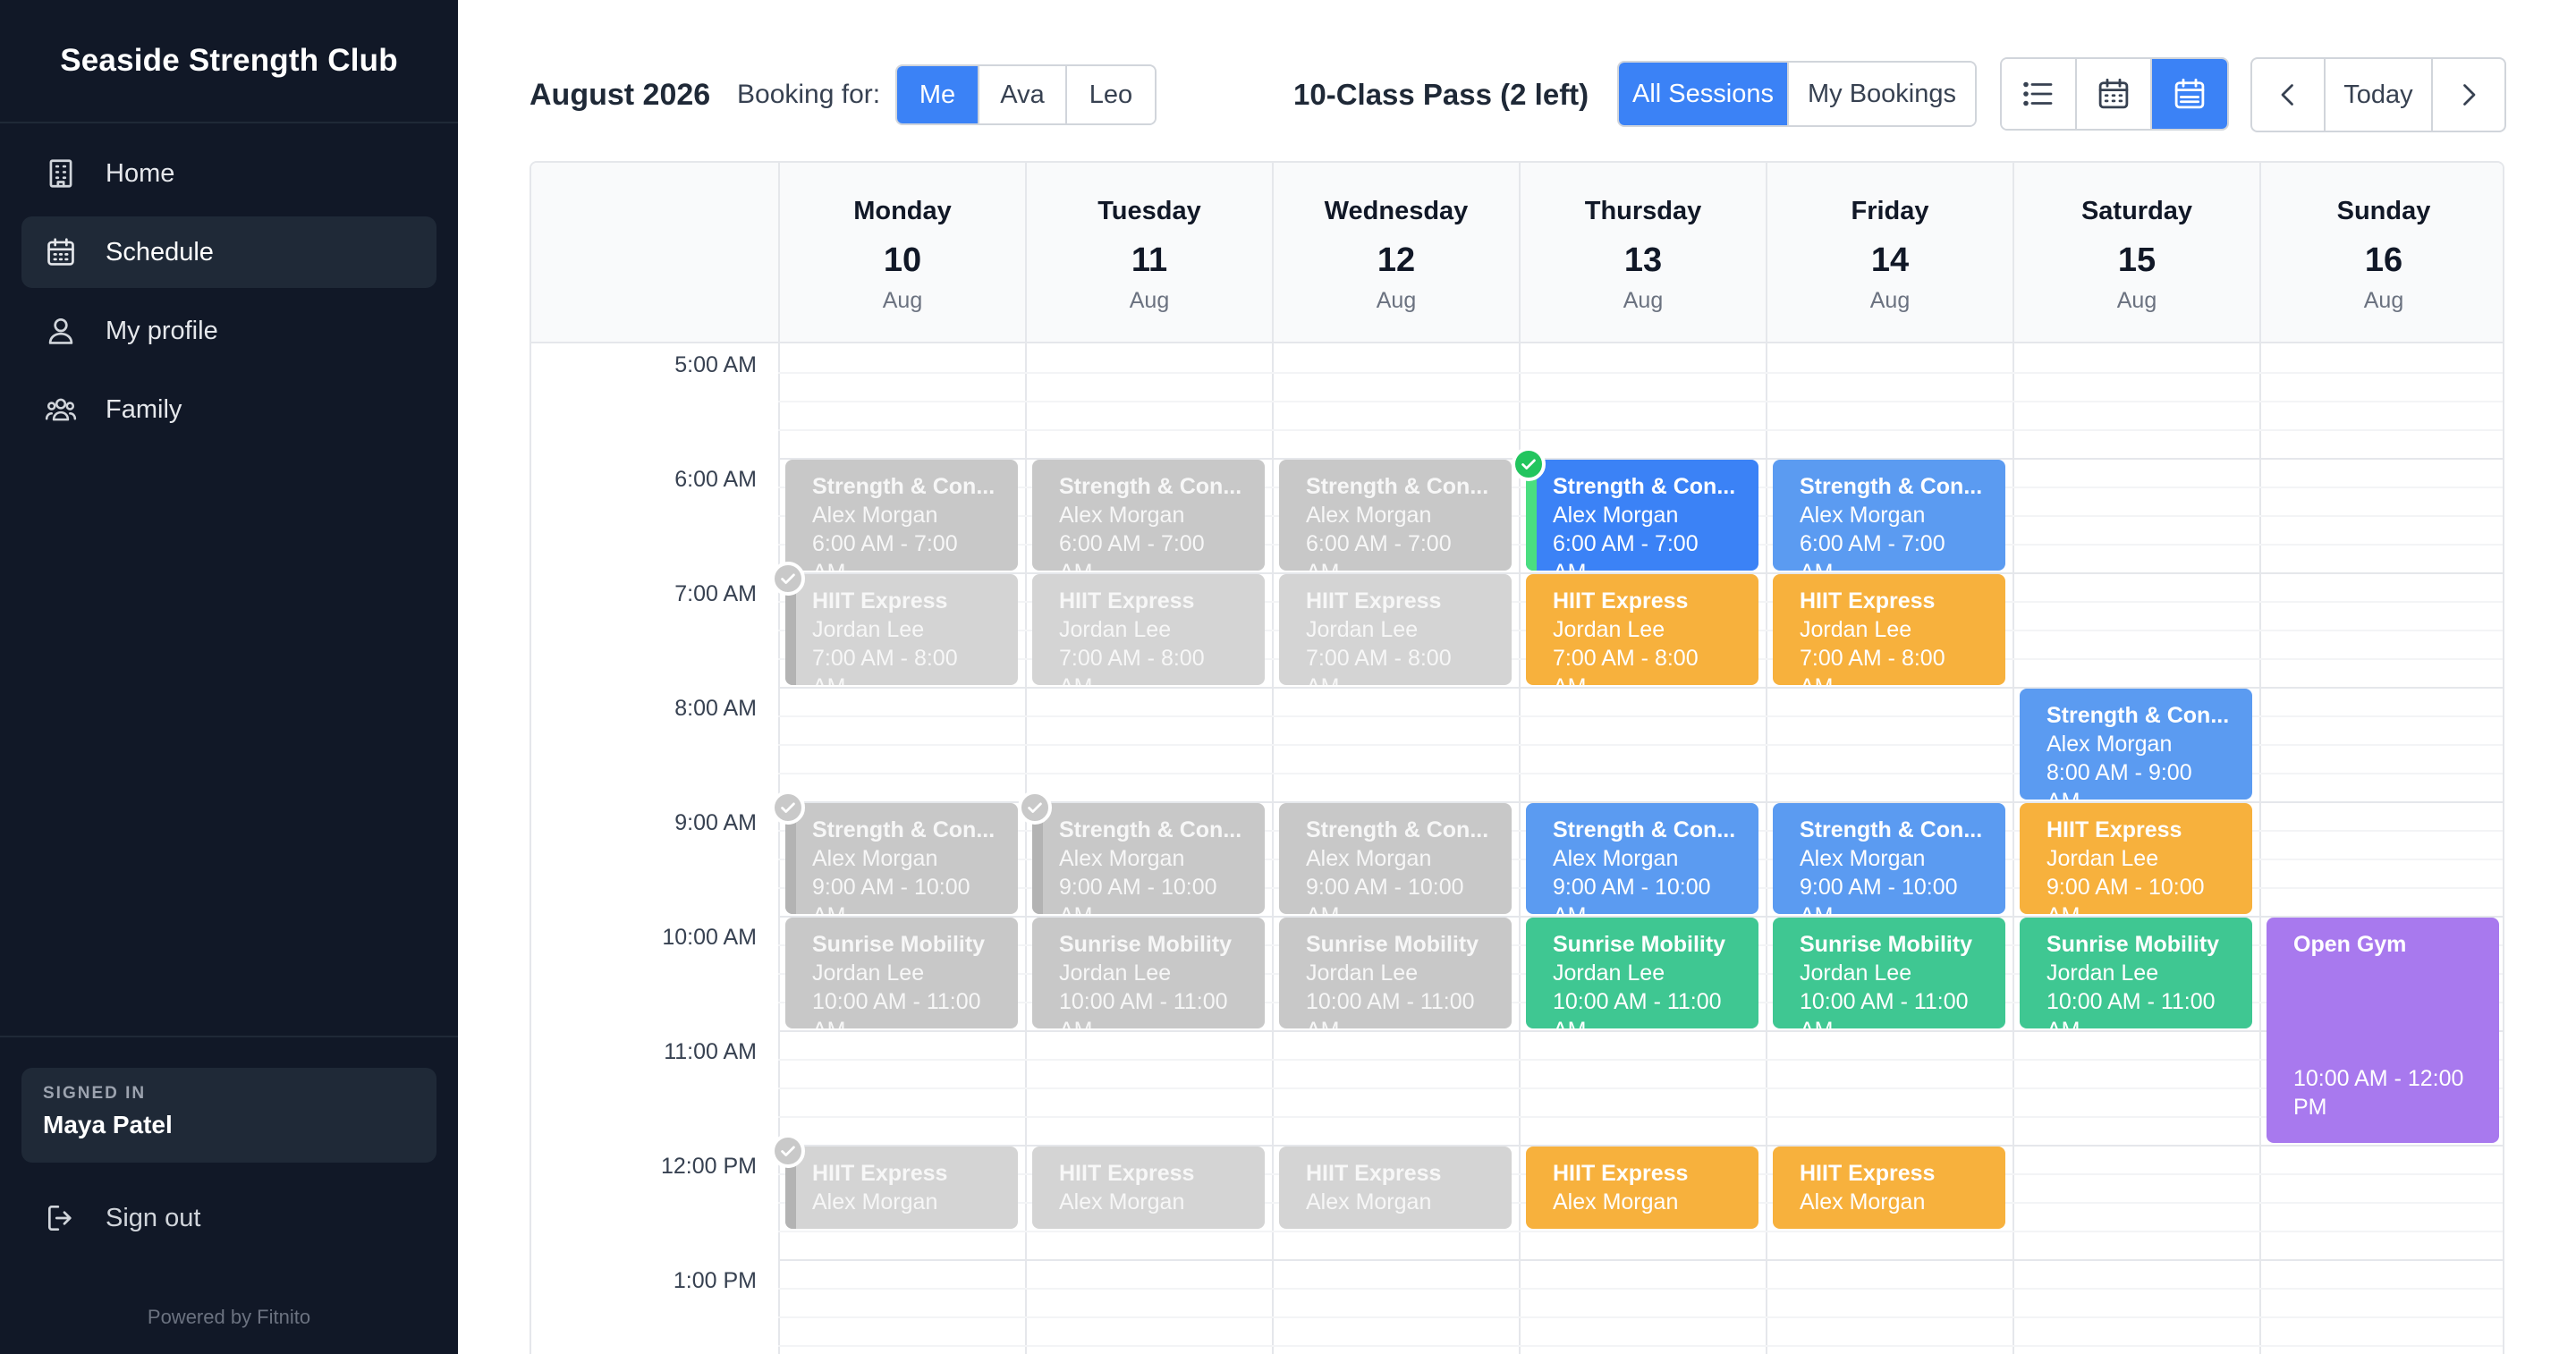 This screenshot has width=2576, height=1354. Describe the element at coordinates (715, 593) in the screenshot. I see `time-label: 7:00 AM` at that location.